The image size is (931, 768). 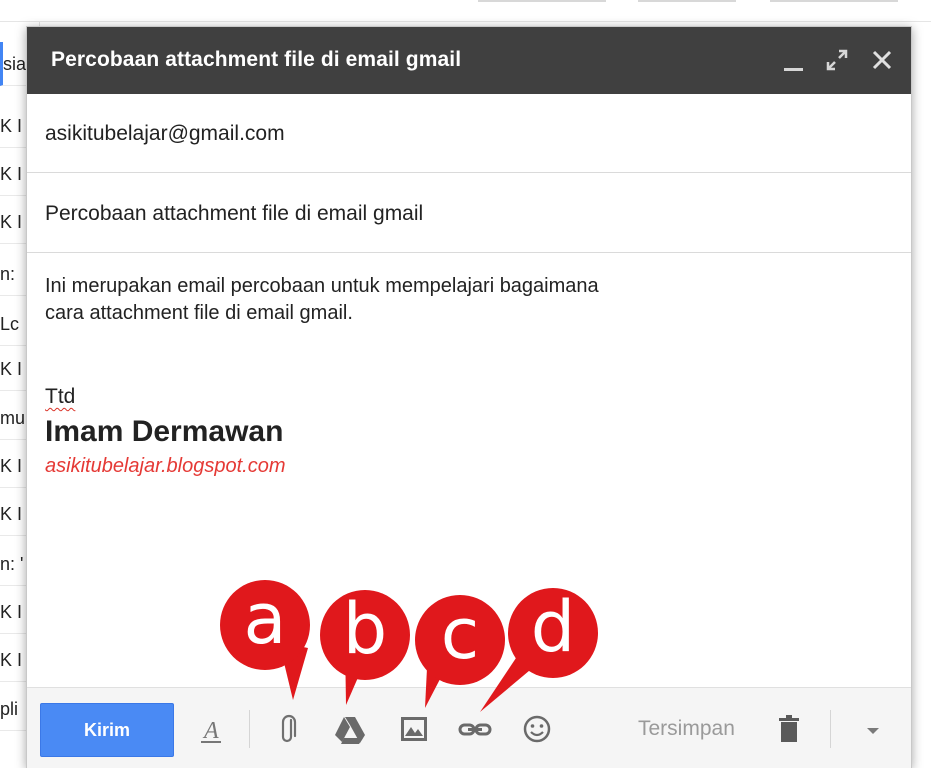 I want to click on minimize-icon, so click(x=794, y=60).